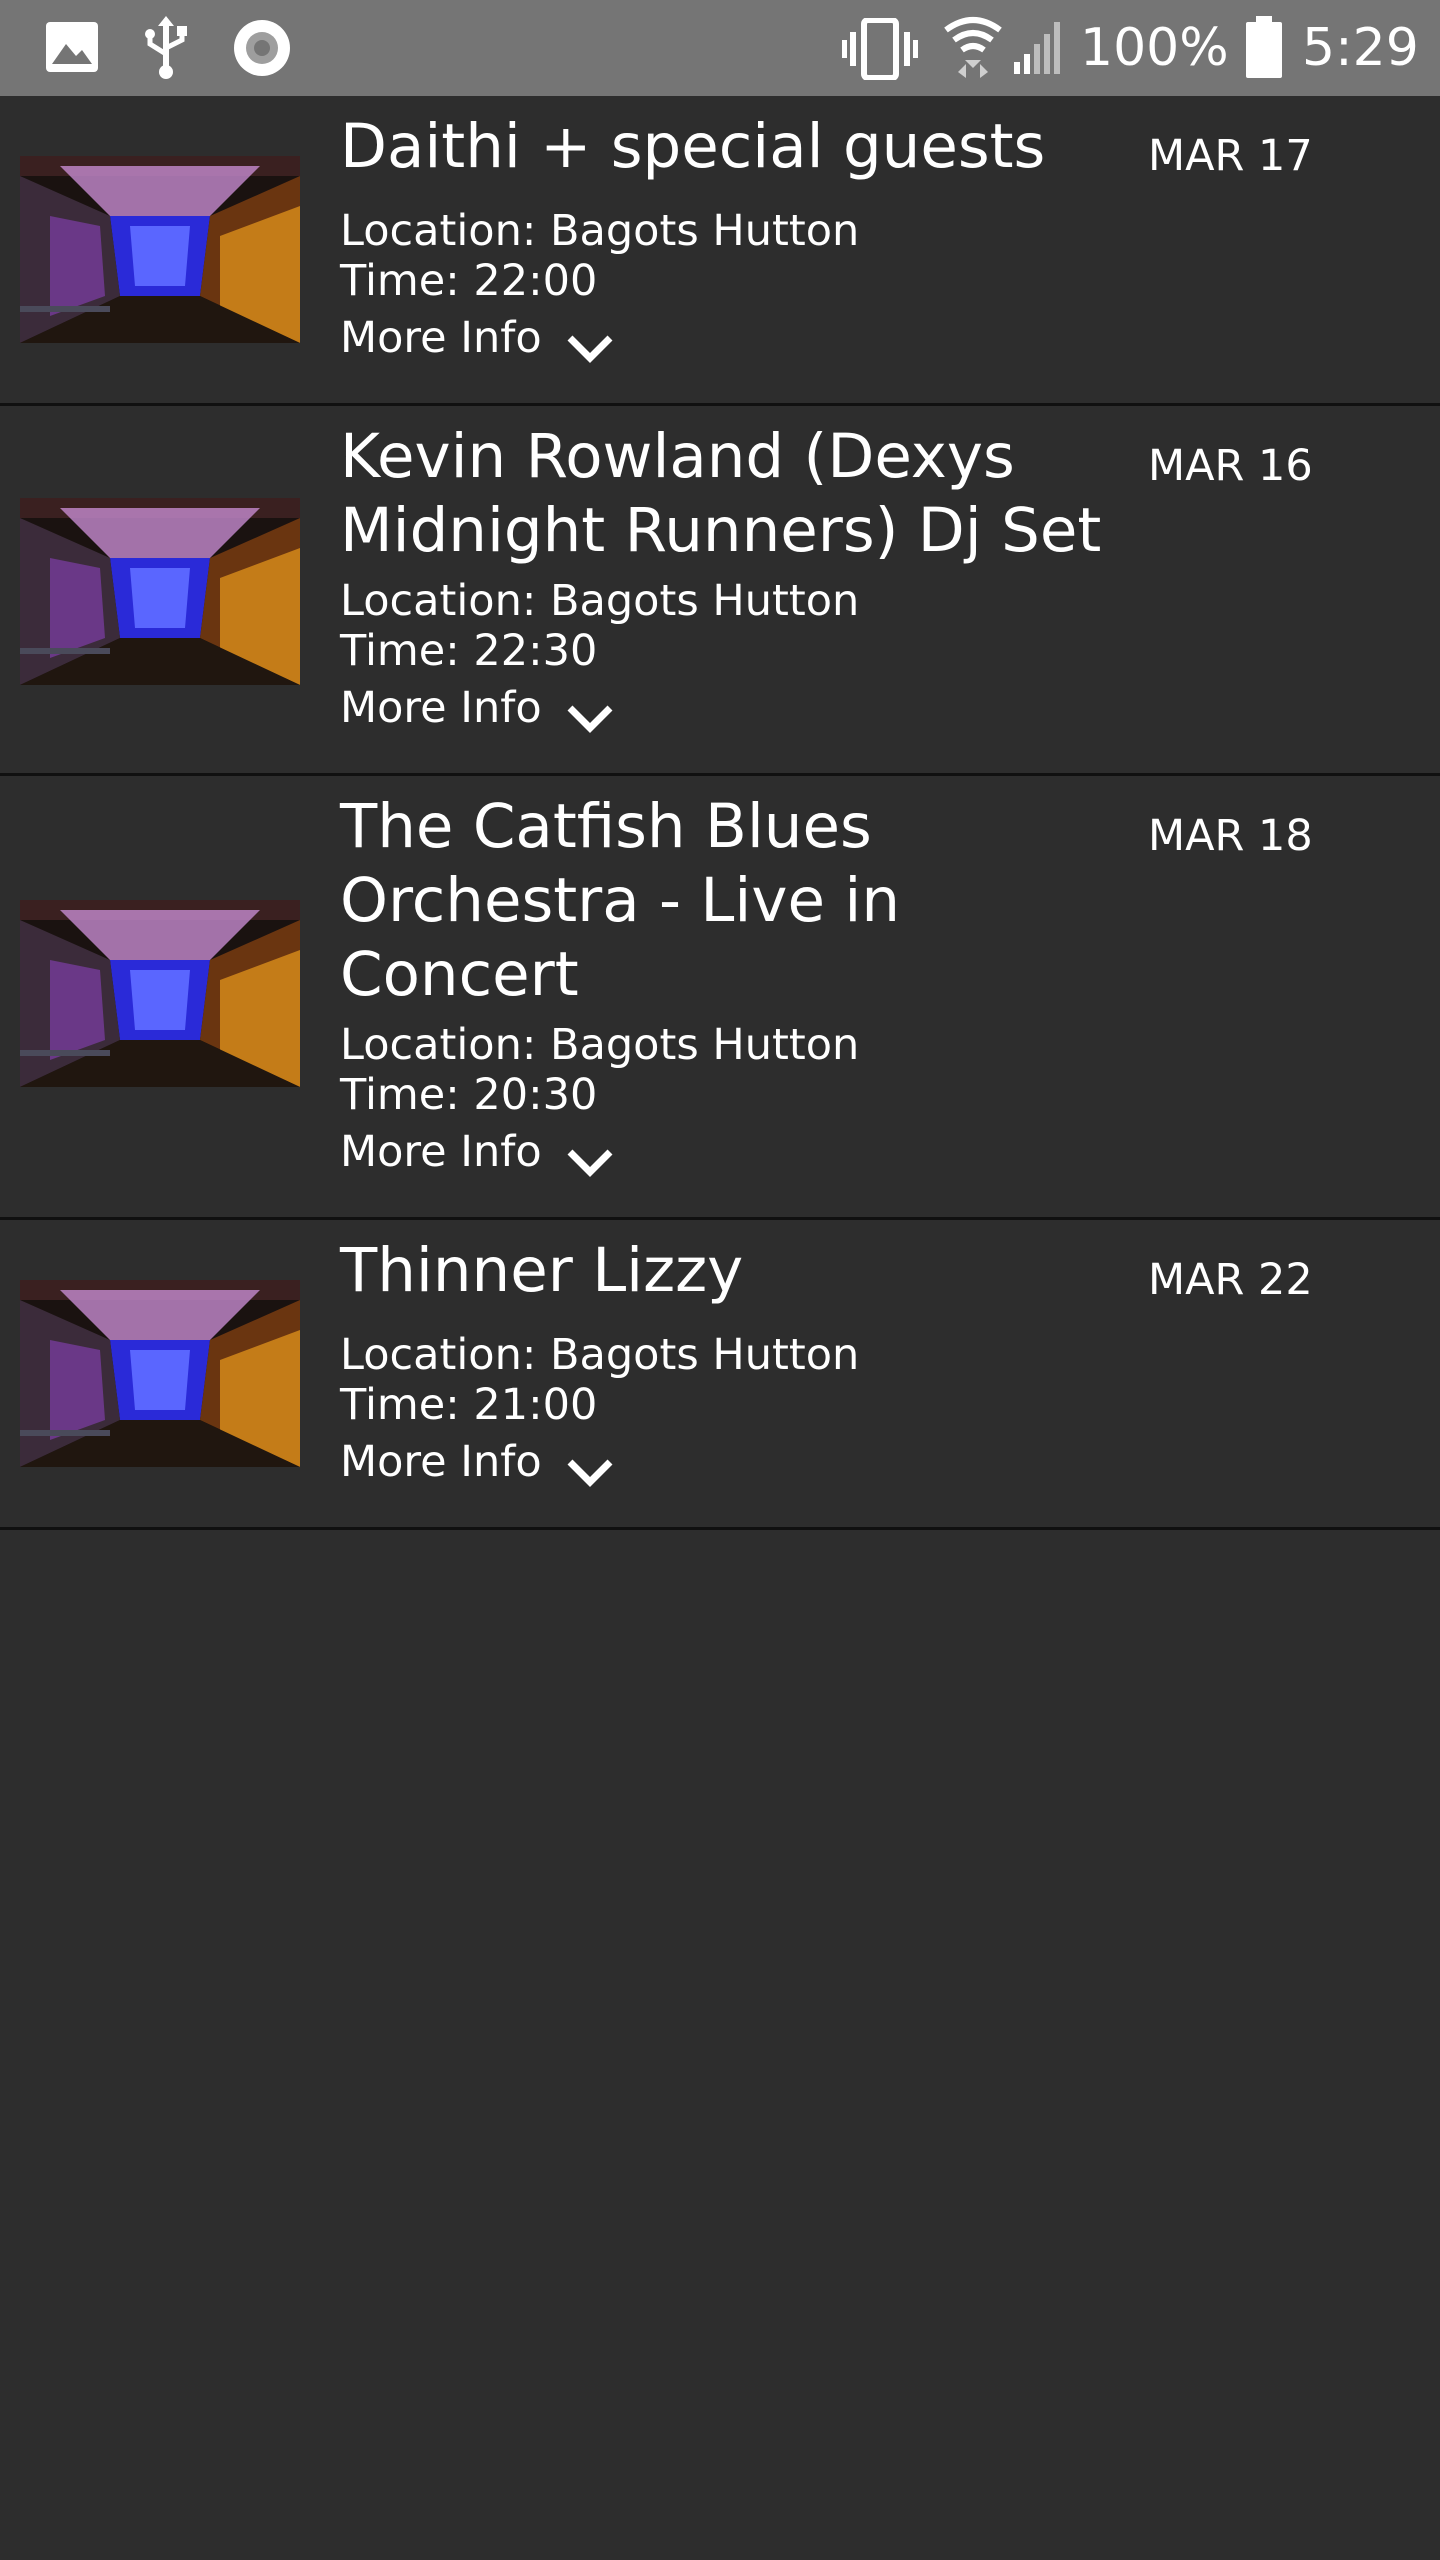  Describe the element at coordinates (720, 48) in the screenshot. I see `status-bar: 100% 5:29` at that location.